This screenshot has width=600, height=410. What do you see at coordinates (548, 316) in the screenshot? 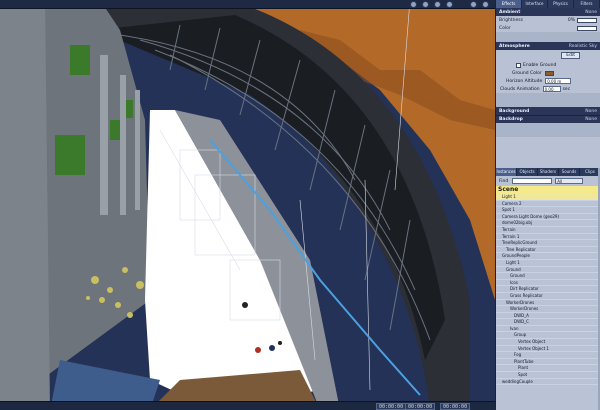
I see `tree-item: DWD_A` at bounding box center [548, 316].